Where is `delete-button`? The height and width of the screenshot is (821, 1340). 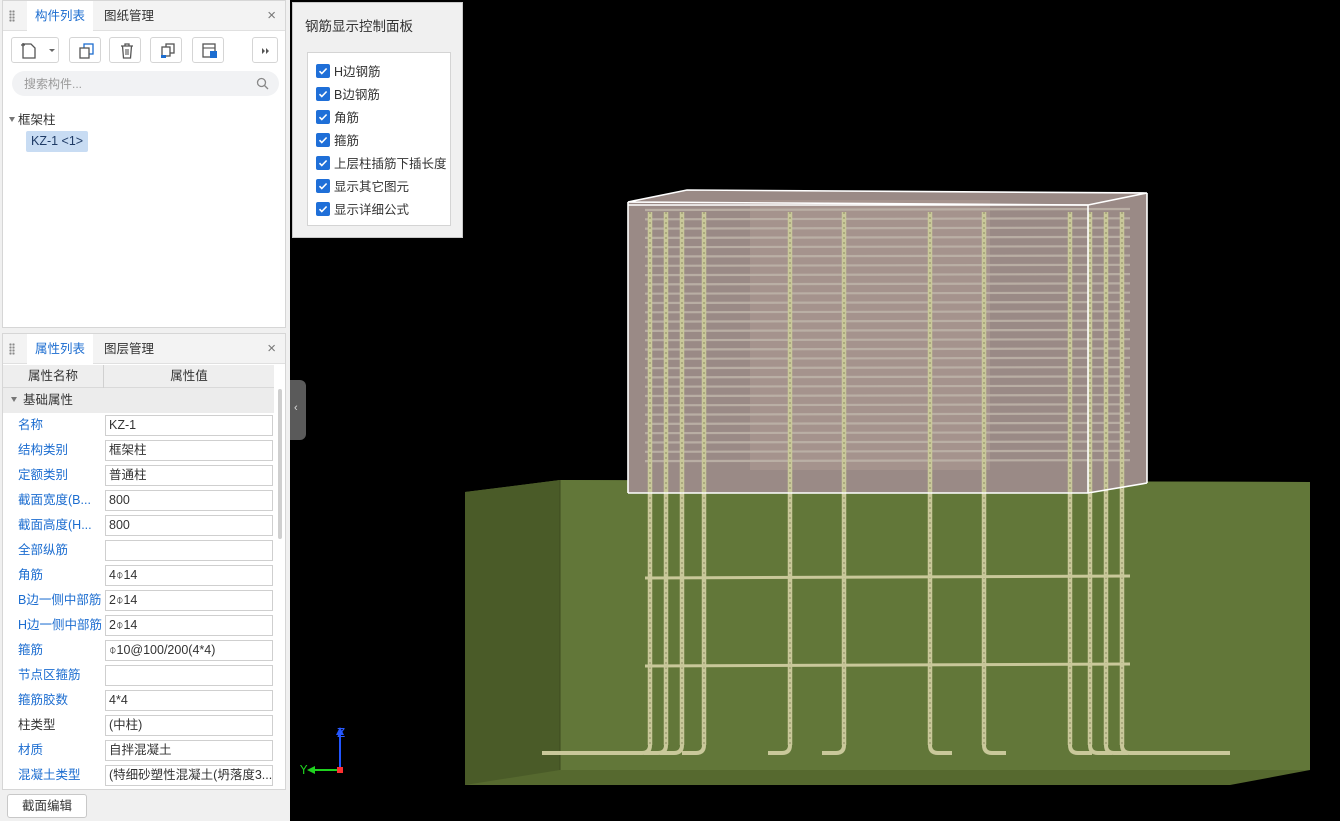 delete-button is located at coordinates (125, 50).